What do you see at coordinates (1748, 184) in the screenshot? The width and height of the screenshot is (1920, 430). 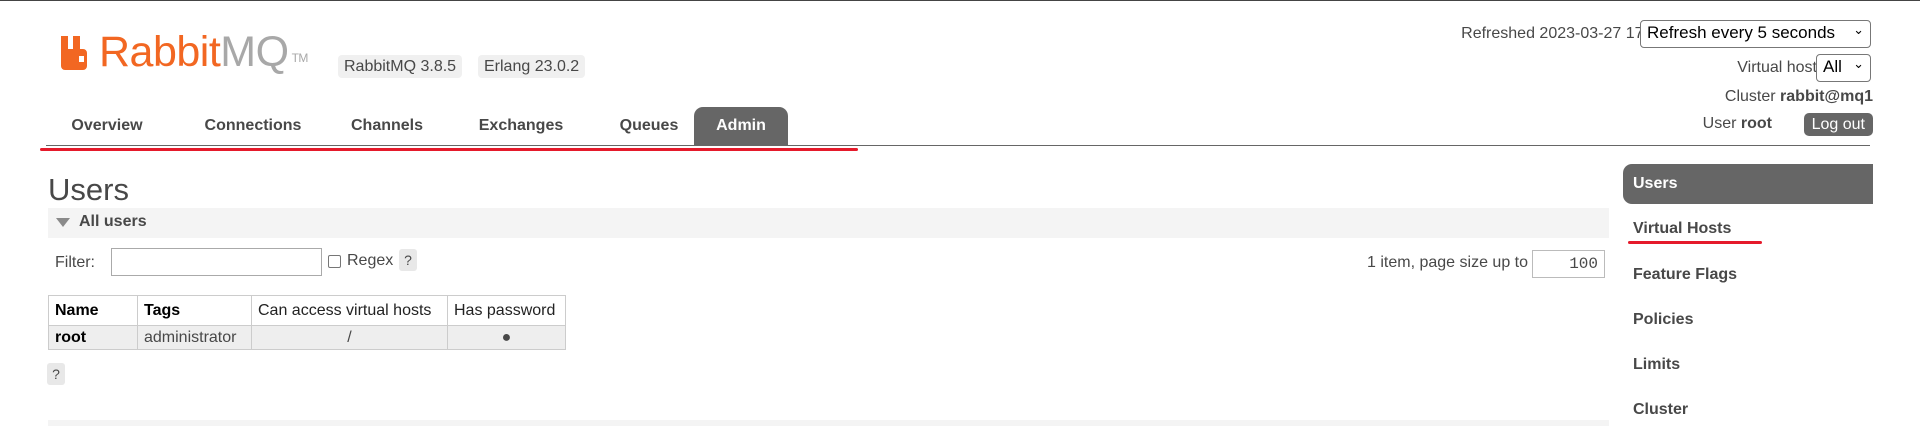 I see `sidebar-item-users: Users` at bounding box center [1748, 184].